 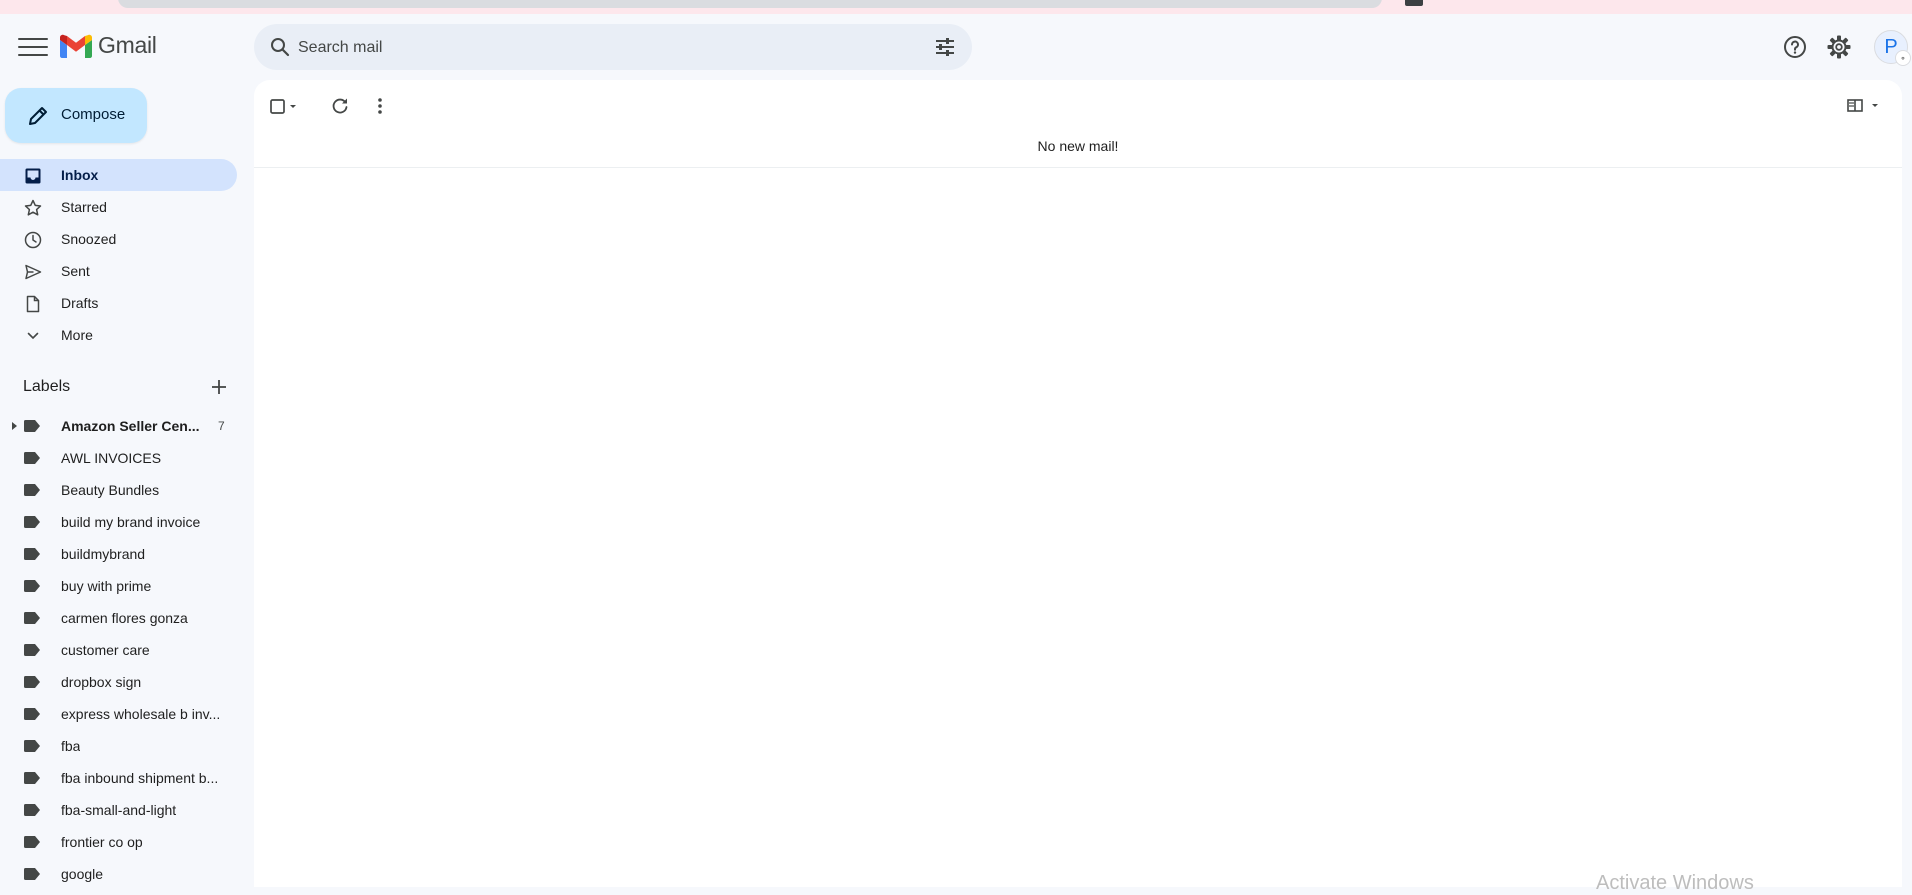 I want to click on label-name: google, so click(x=82, y=874).